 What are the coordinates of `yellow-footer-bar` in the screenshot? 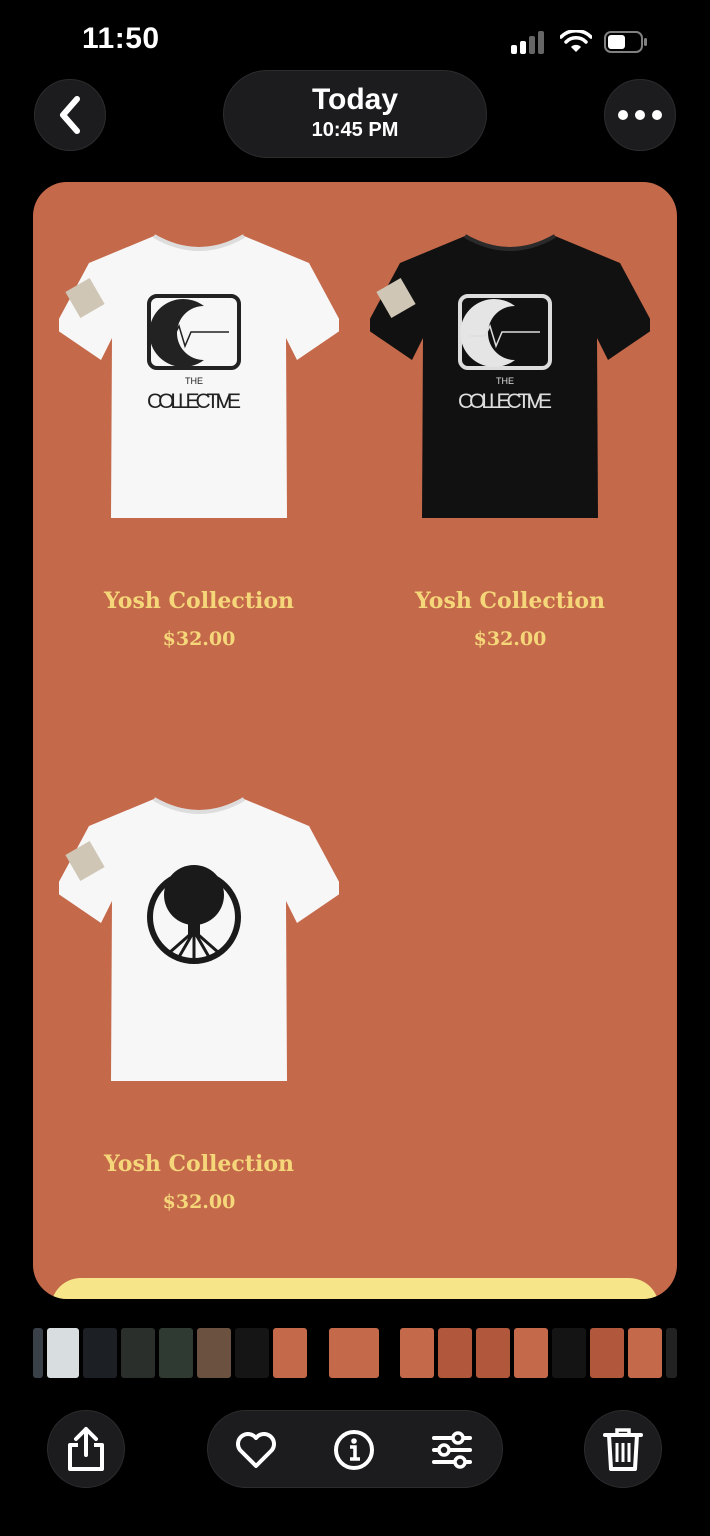 It's located at (355, 1288).